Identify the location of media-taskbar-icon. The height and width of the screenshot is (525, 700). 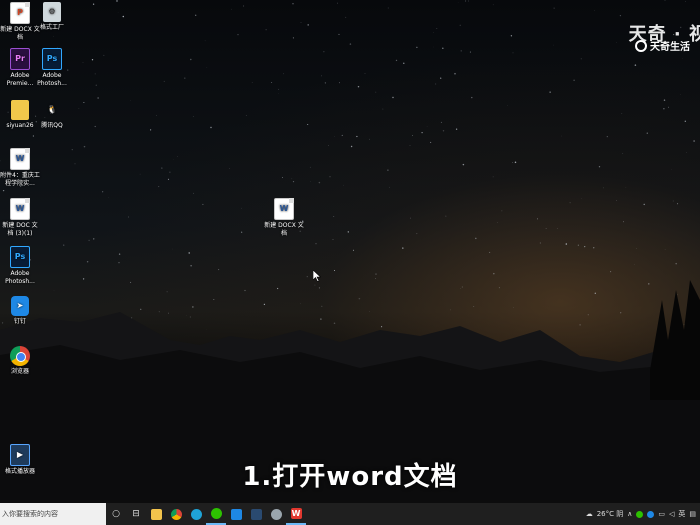
(256, 514).